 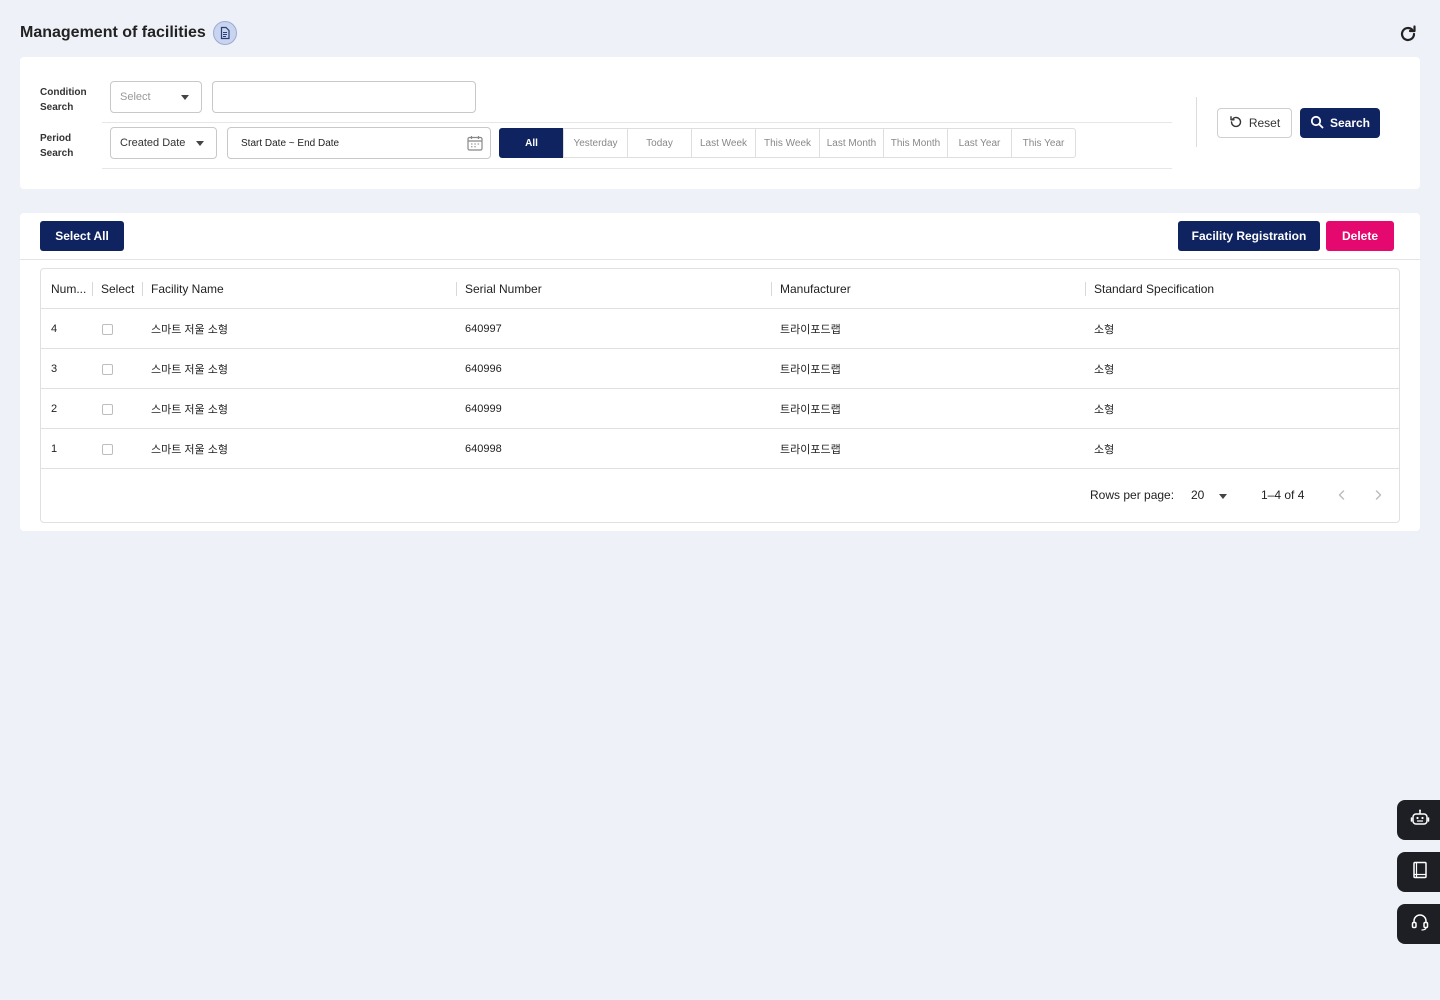 I want to click on vertical-divider, so click(x=1196, y=122).